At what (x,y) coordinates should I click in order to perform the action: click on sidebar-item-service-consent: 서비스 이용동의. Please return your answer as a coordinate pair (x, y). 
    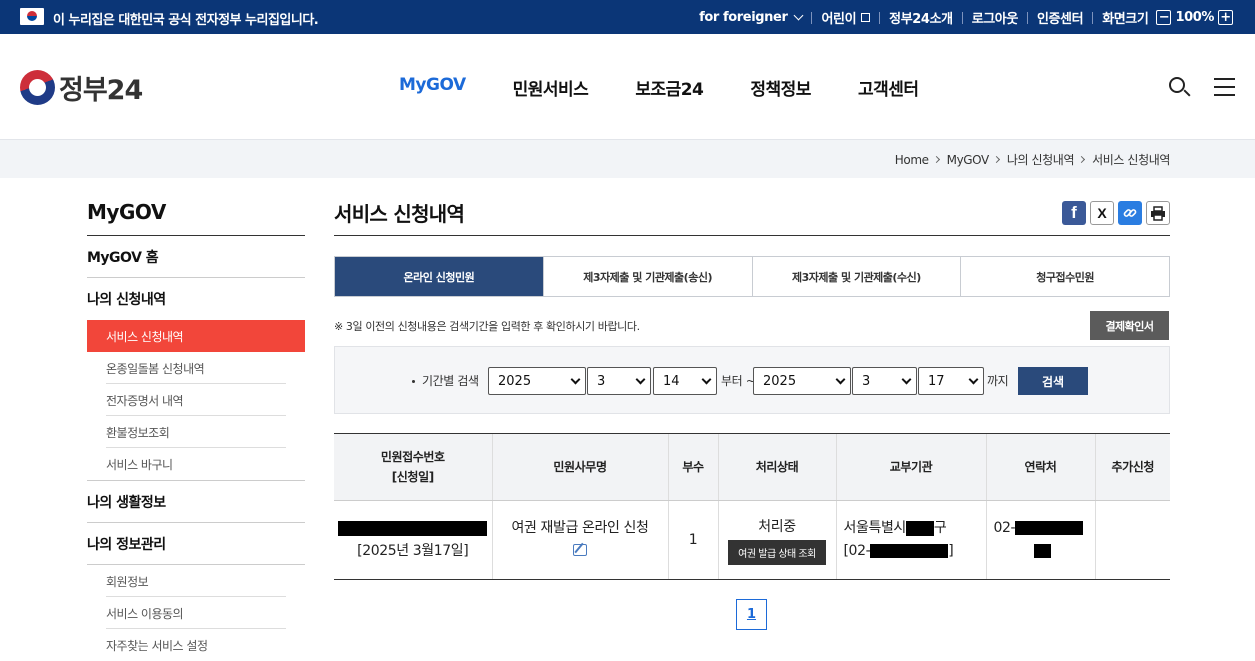
    Looking at the image, I should click on (196, 613).